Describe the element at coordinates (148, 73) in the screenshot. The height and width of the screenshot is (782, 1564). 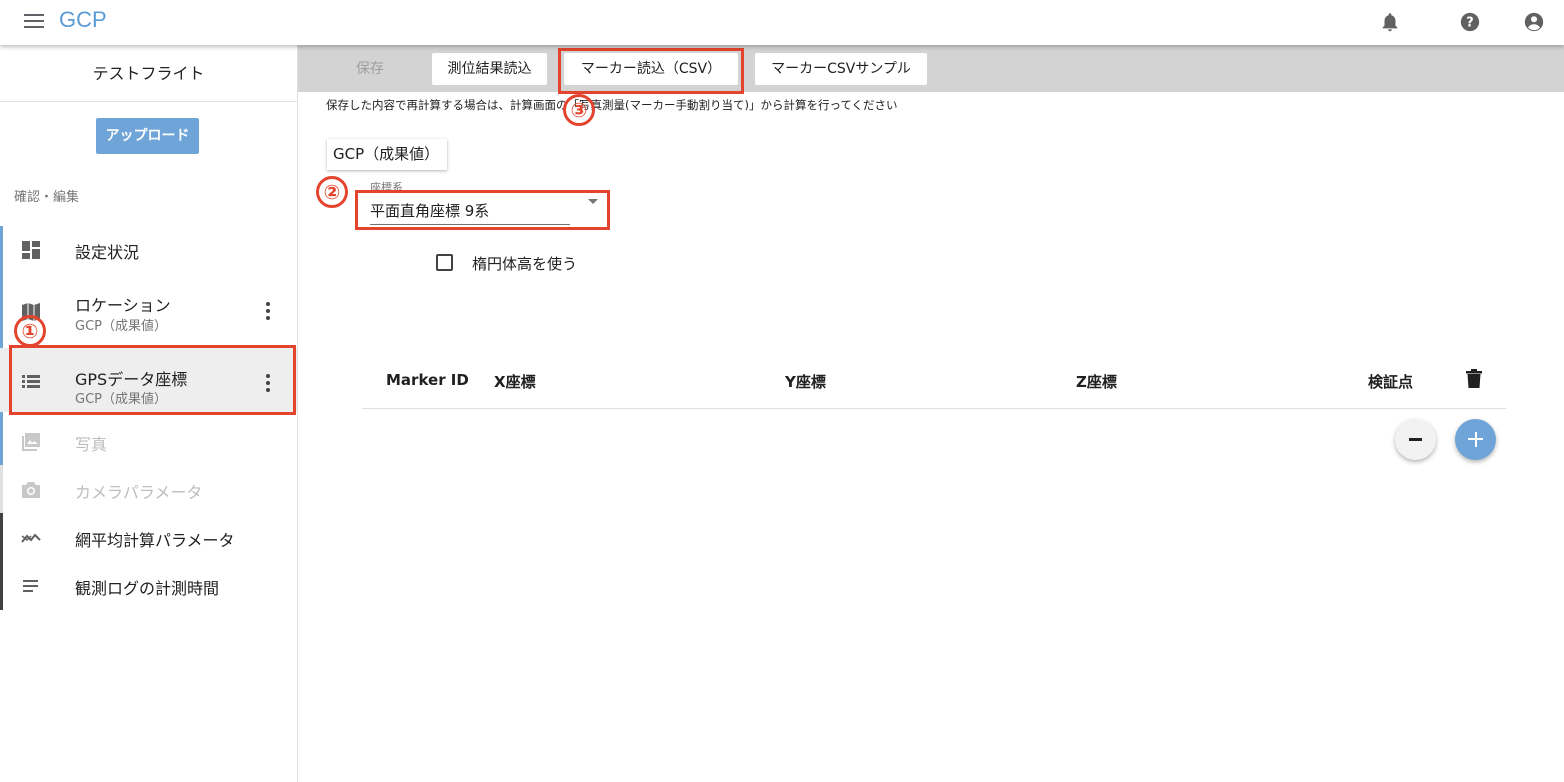
I see `project-name: テストフライト` at that location.